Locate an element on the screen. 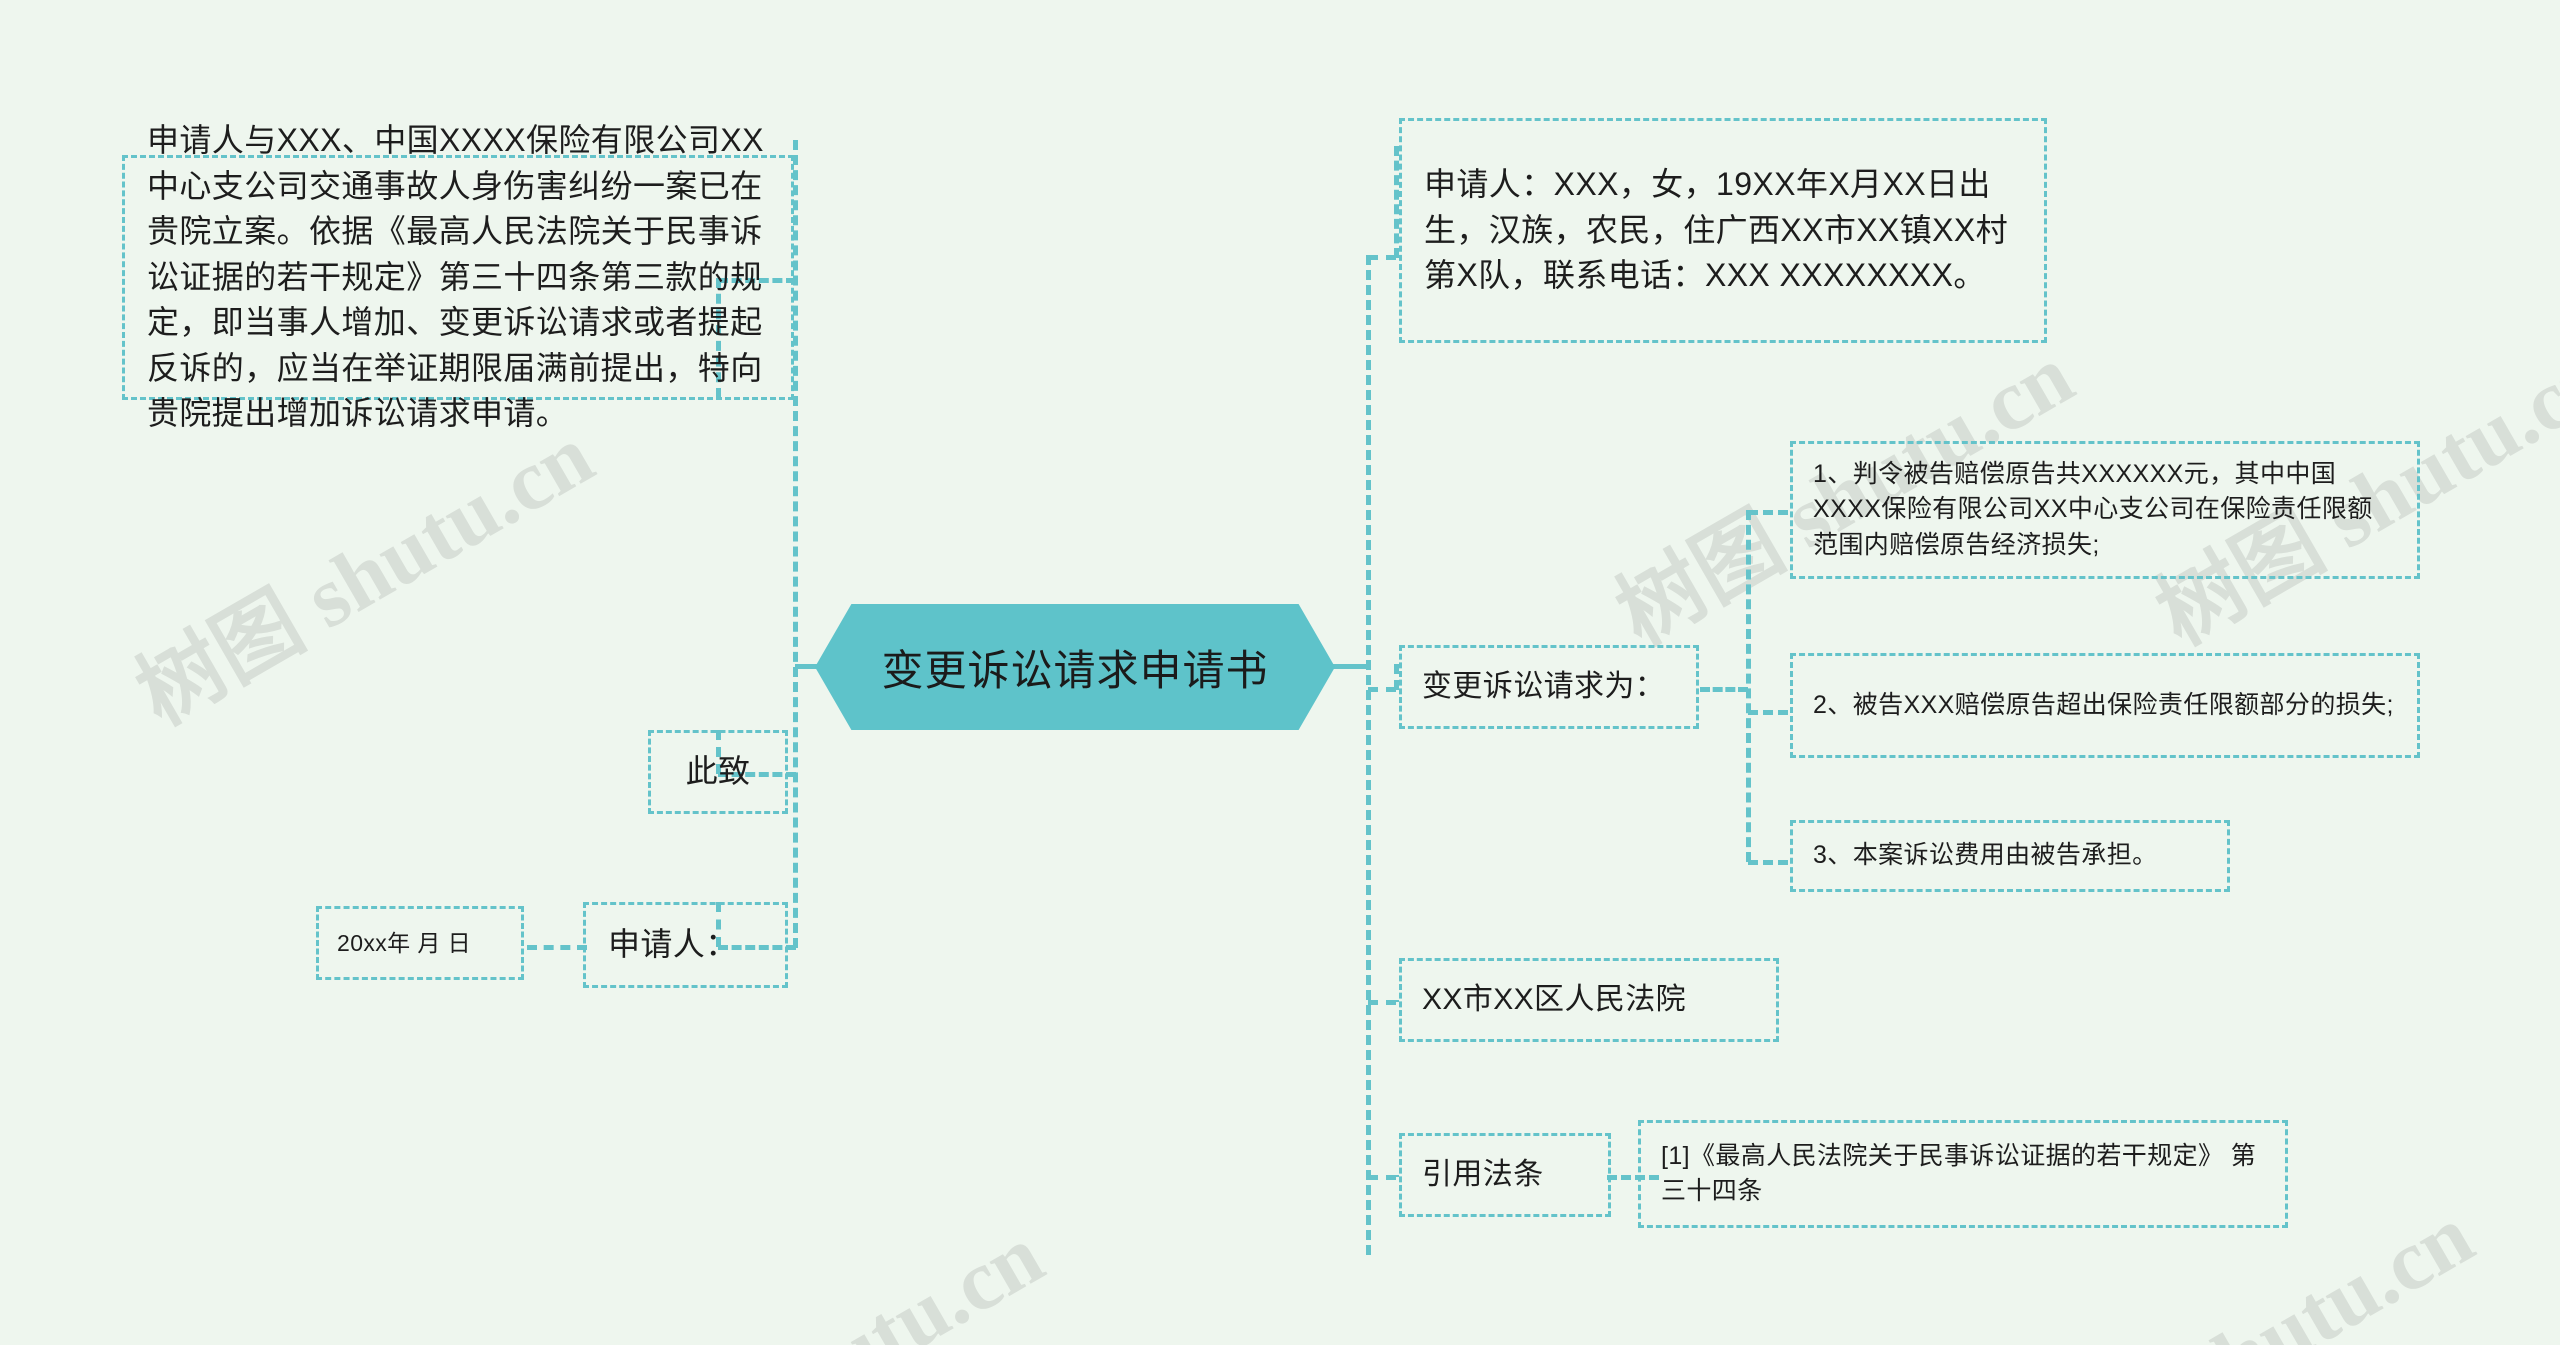  connector-claims-spine is located at coordinates (1748, 686).